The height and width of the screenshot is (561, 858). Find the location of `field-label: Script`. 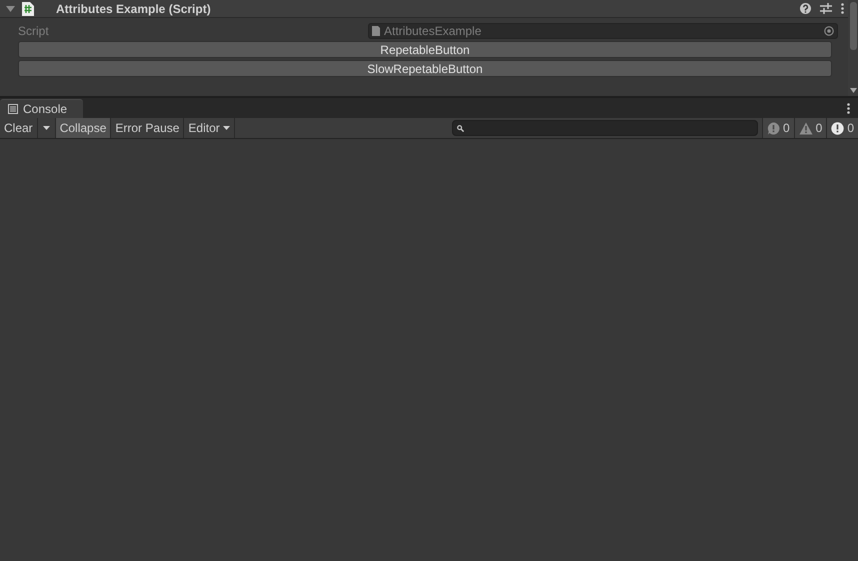

field-label: Script is located at coordinates (34, 31).